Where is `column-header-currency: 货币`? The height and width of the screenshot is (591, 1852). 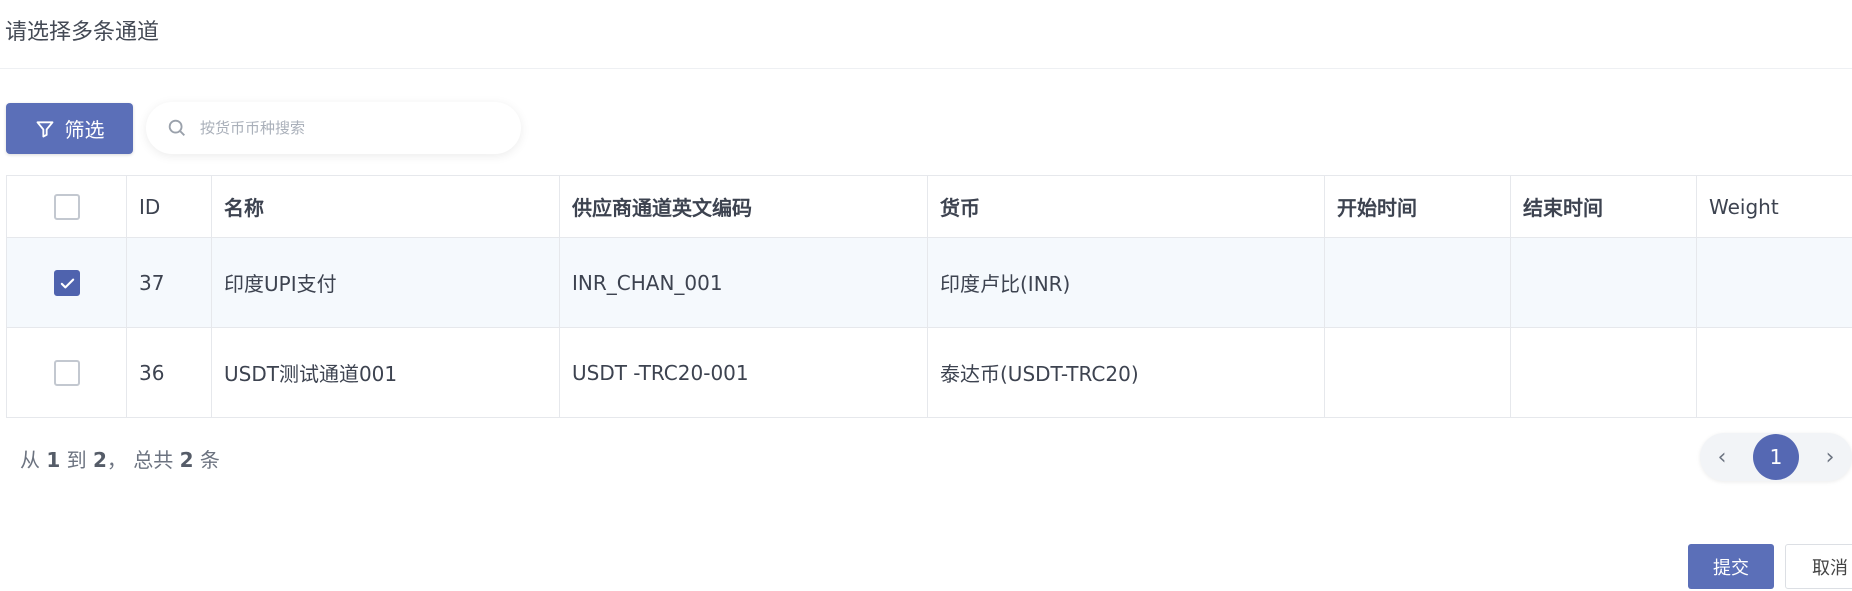
column-header-currency: 货币 is located at coordinates (1126, 206).